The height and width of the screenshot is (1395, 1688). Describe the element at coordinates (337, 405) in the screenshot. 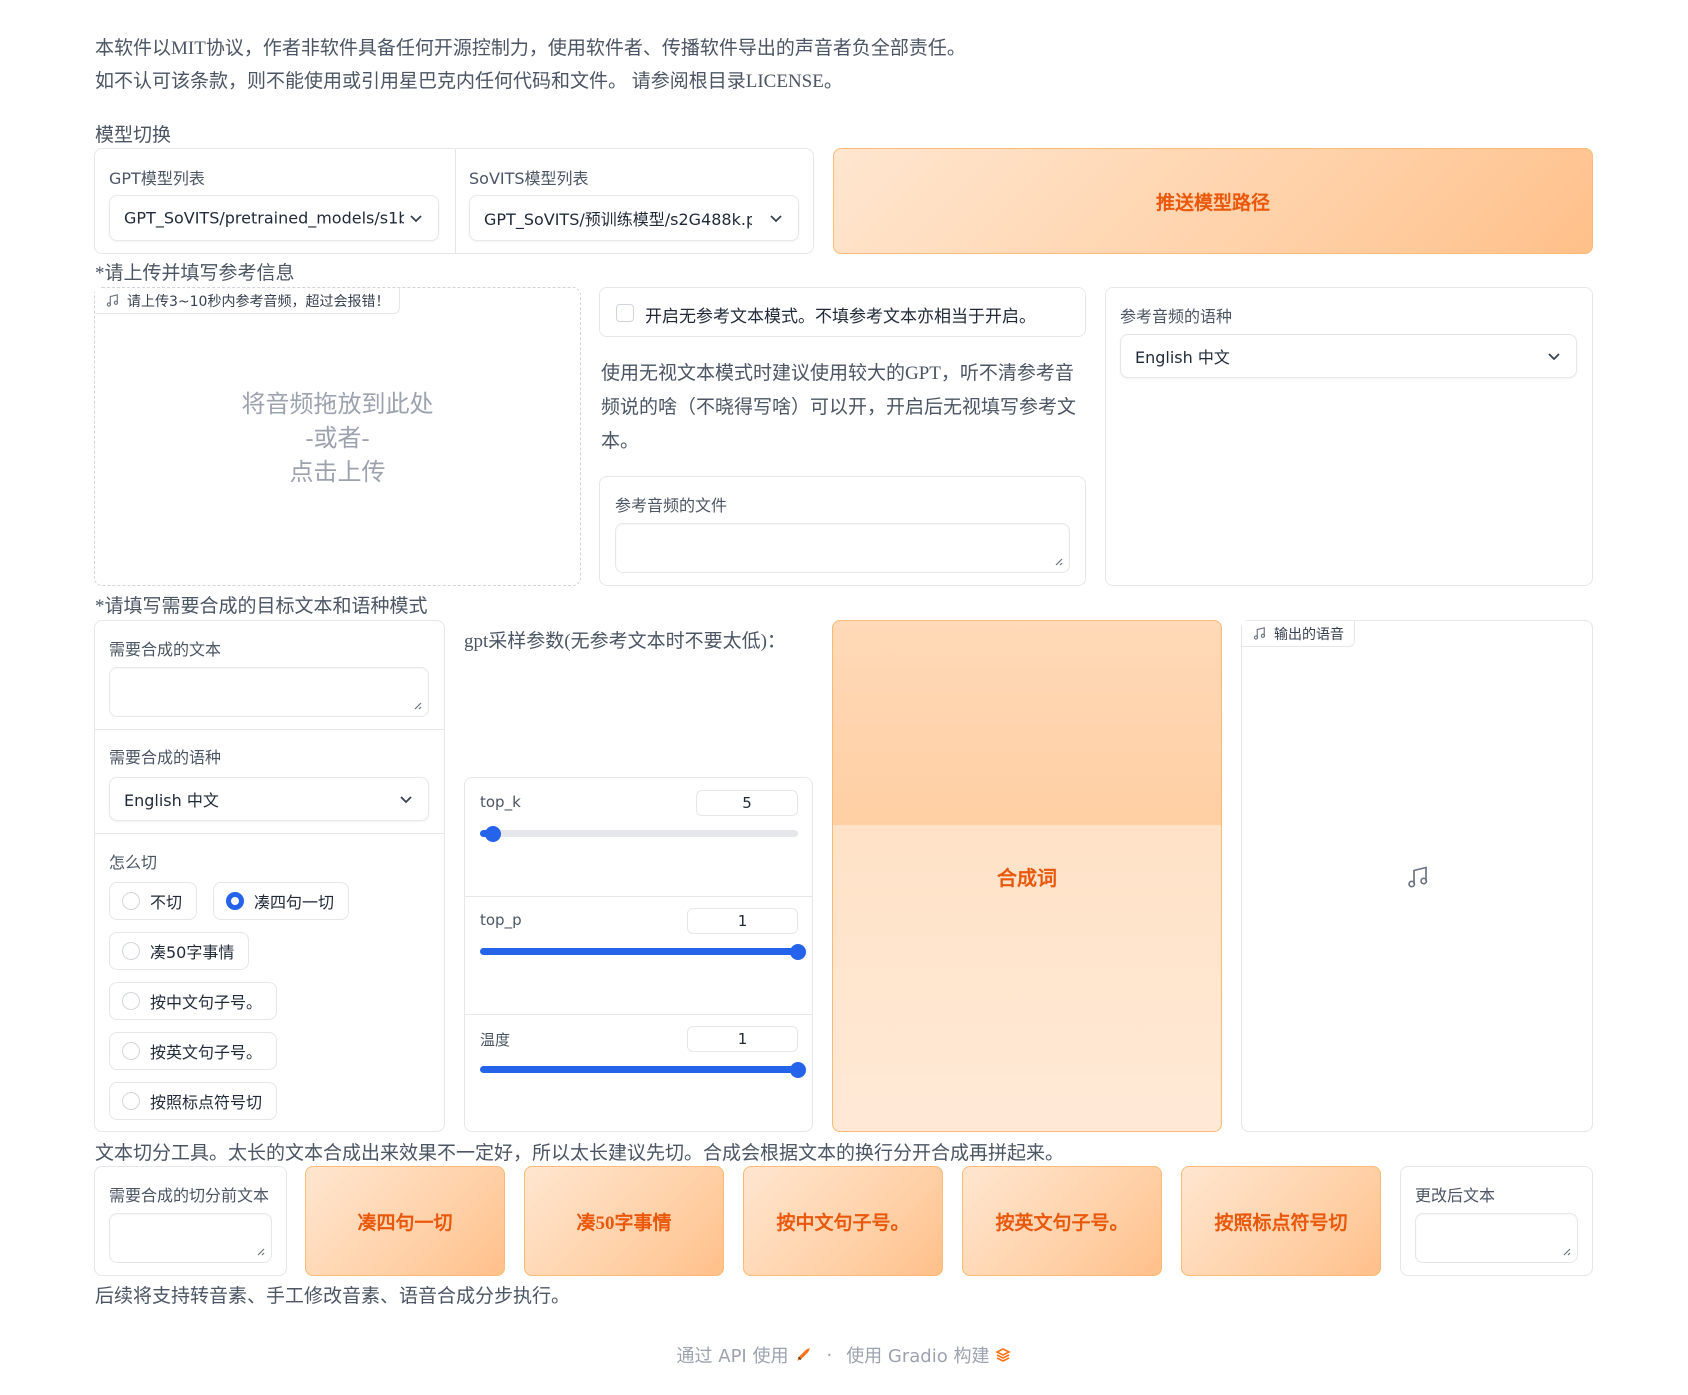

I see `dropzone-line-drop: 将音频拖放到此处` at that location.